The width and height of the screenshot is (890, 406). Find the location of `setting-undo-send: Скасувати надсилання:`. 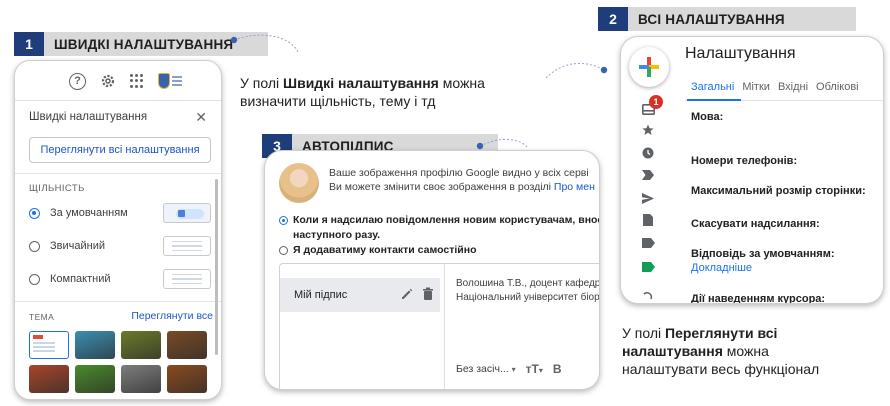

setting-undo-send: Скасувати надсилання: is located at coordinates (755, 224).